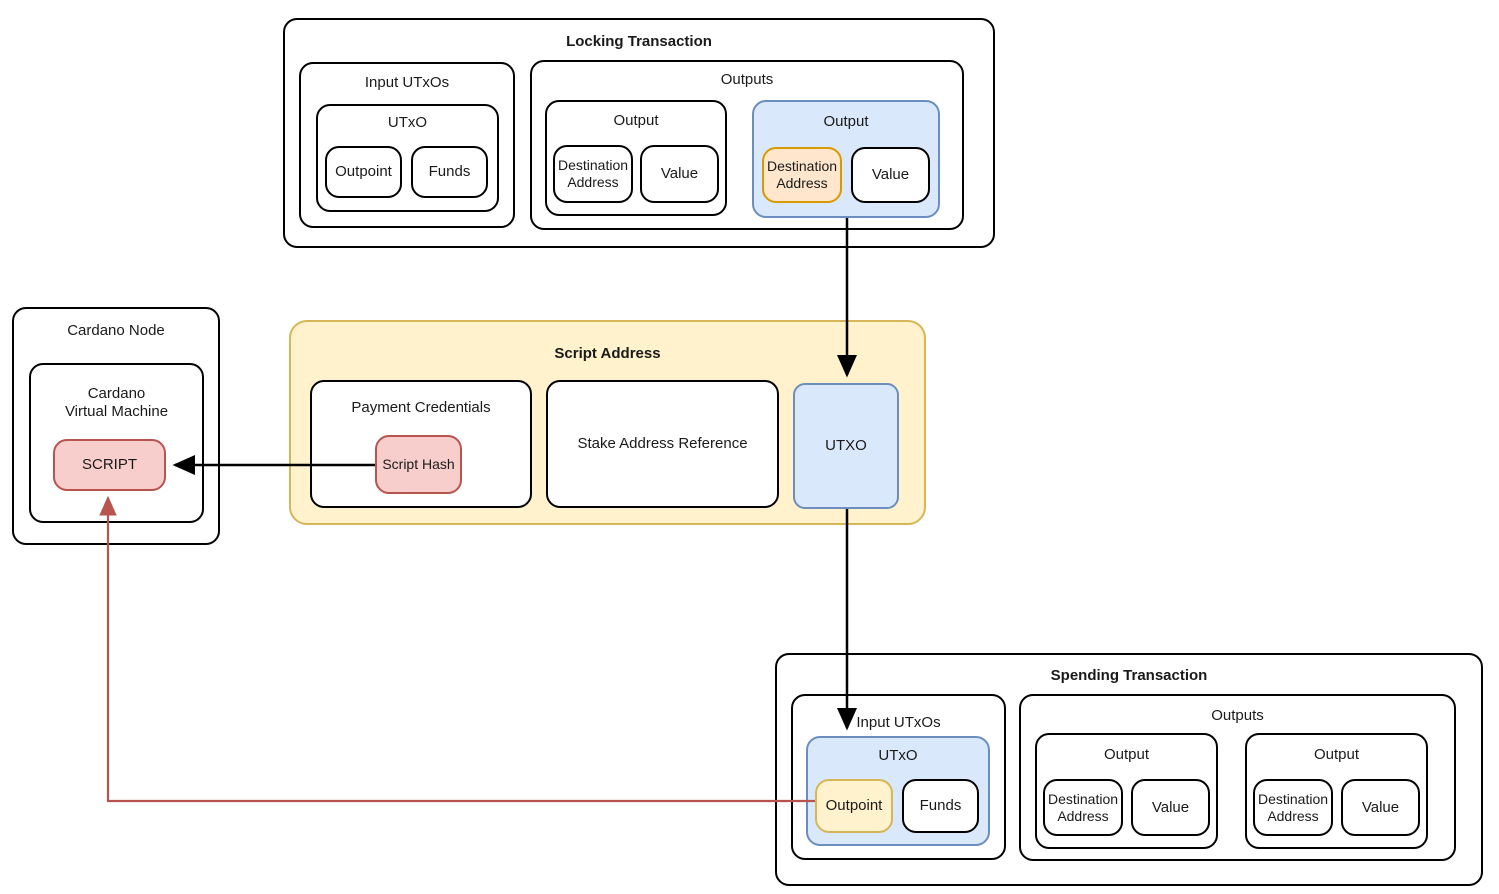  I want to click on spending-output-1-label: Output, so click(1126, 754).